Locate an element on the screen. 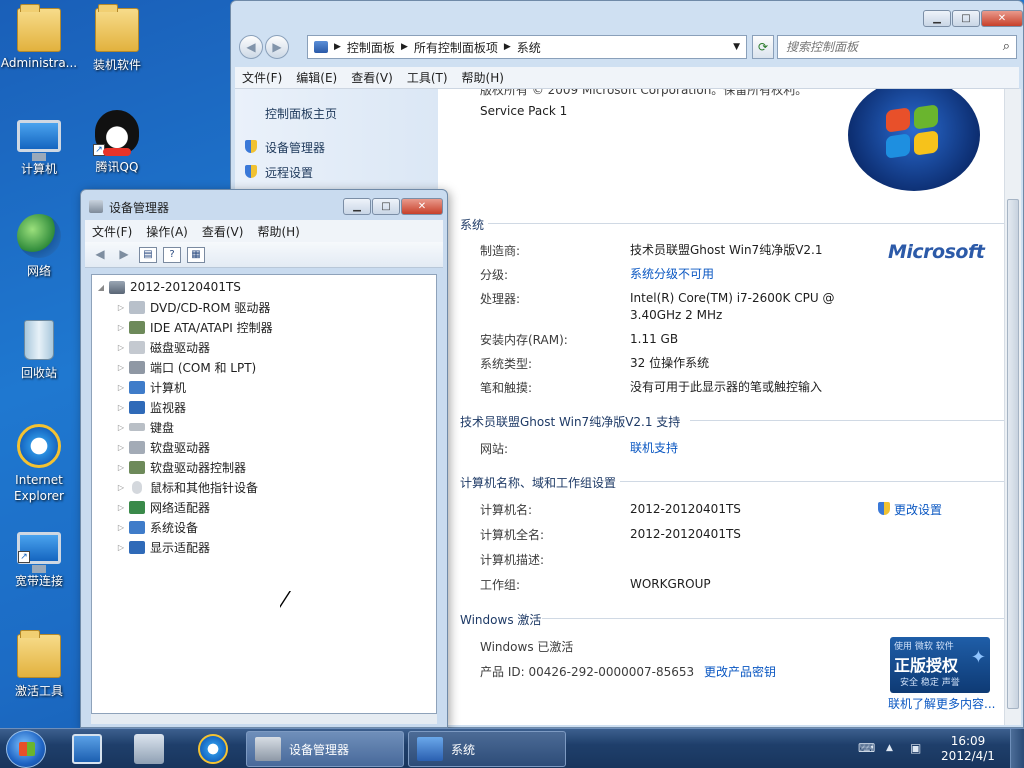 The height and width of the screenshot is (768, 1024). vertical-scrollbar is located at coordinates (1012, 407).